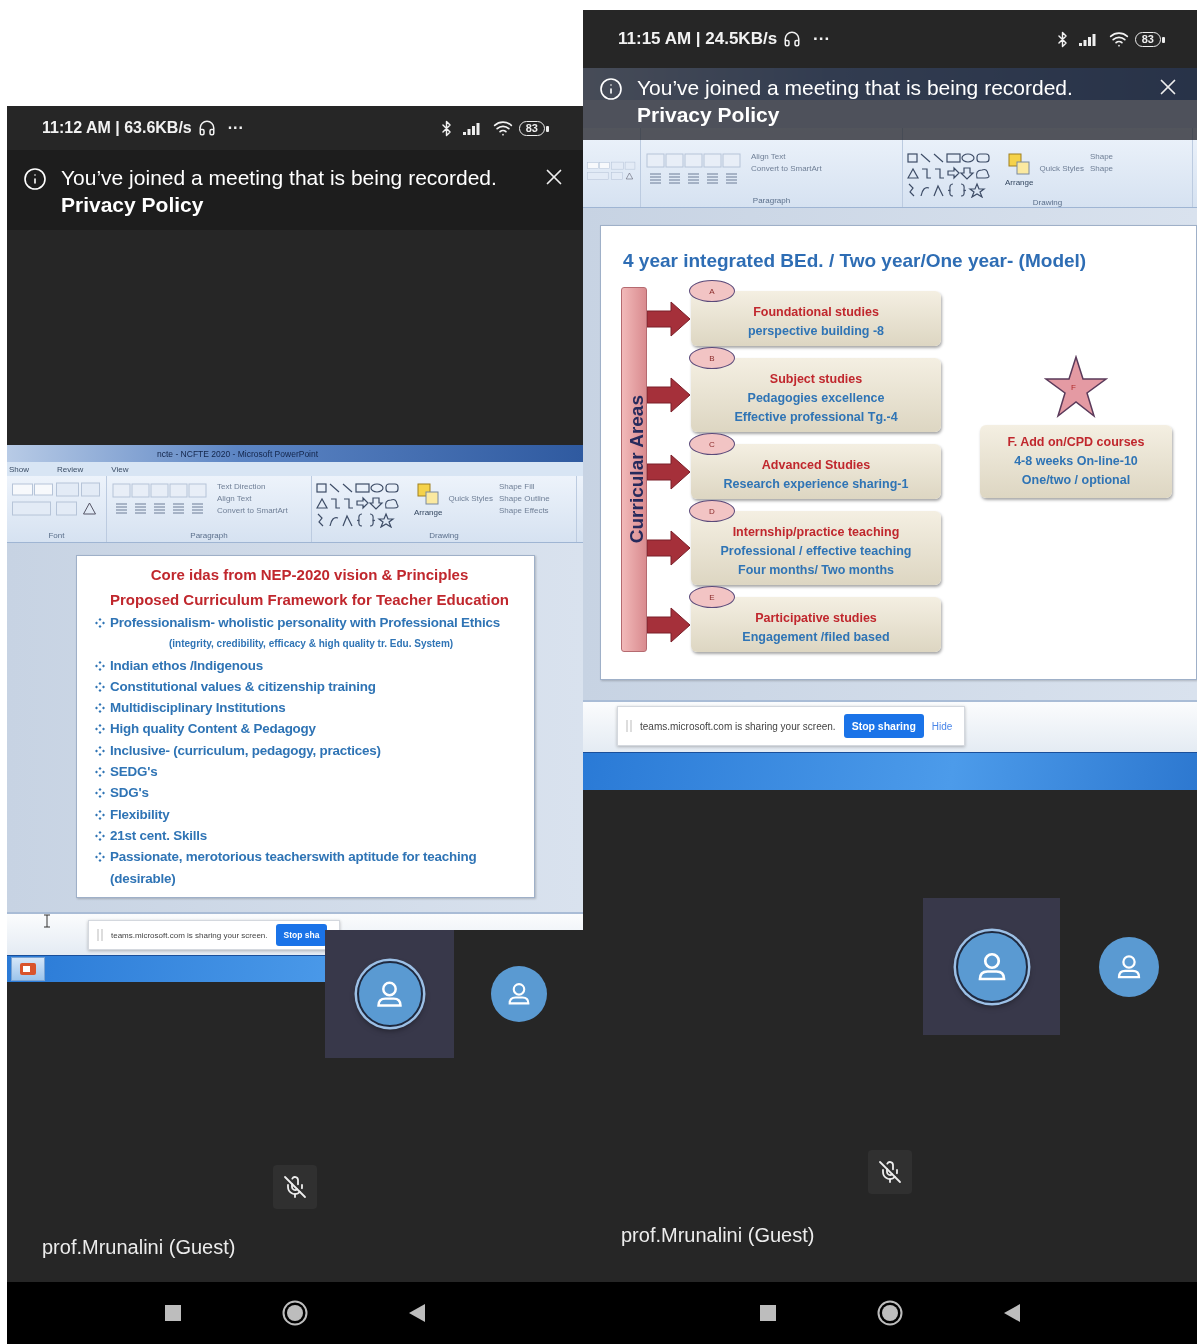  Describe the element at coordinates (309, 600) in the screenshot. I see `slide-title: Proposed Curriculum Framework for Teacher Education` at that location.